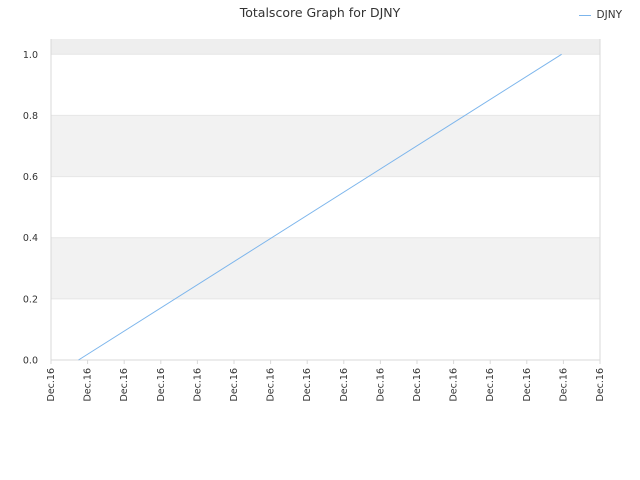 This screenshot has height=480, width=640. Describe the element at coordinates (30, 299) in the screenshot. I see `y-tick-label: 0.2` at that location.